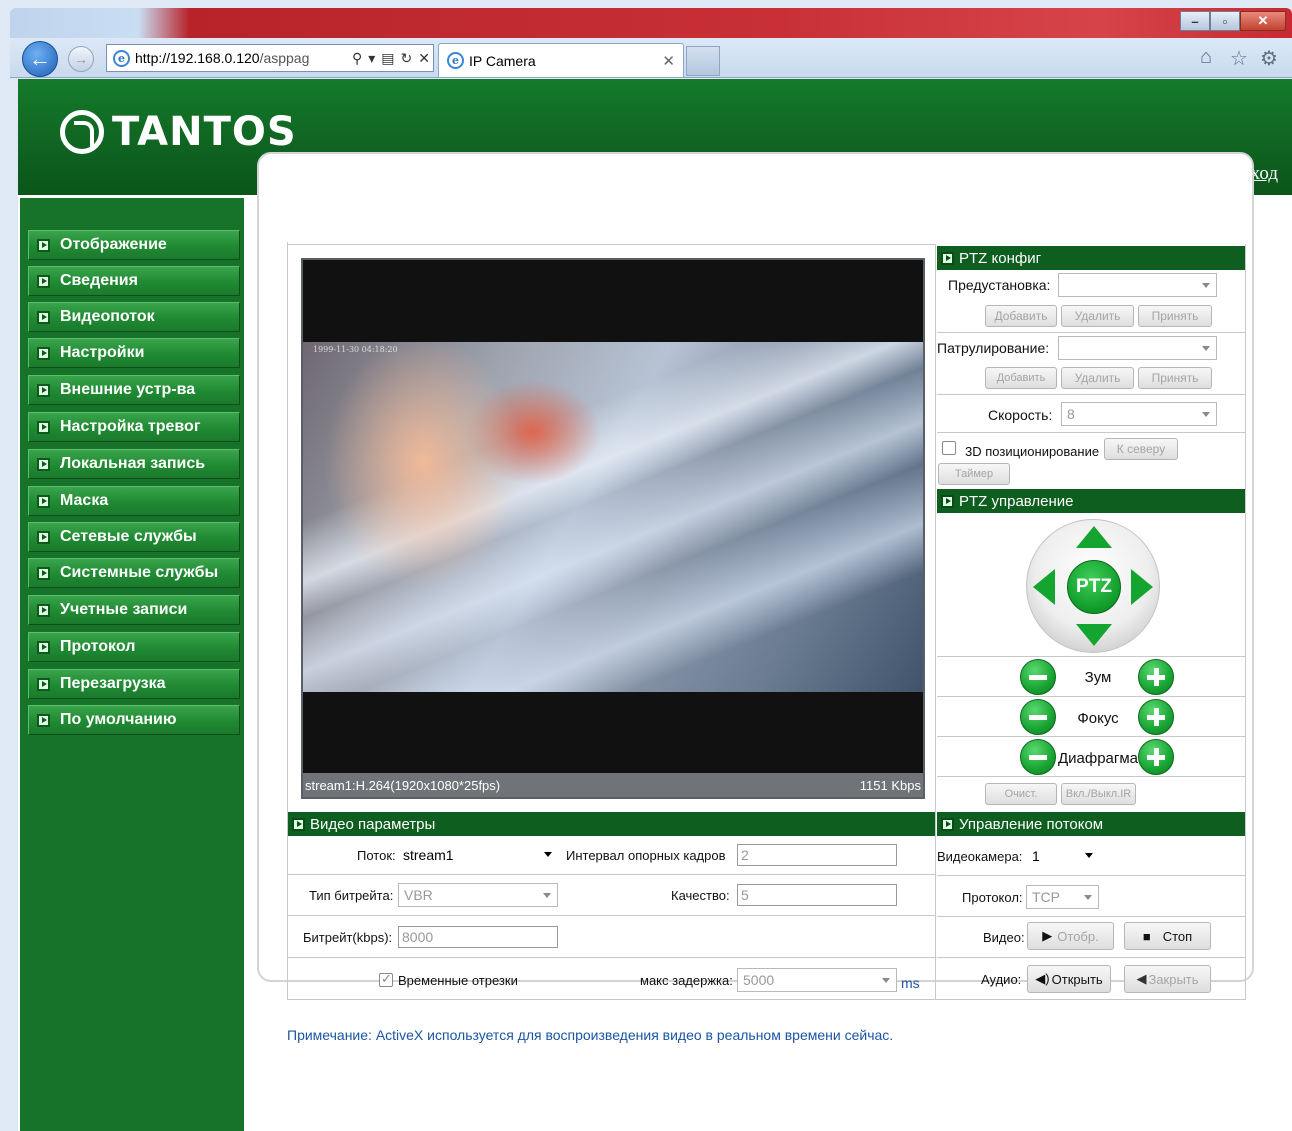 The height and width of the screenshot is (1131, 1292). I want to click on sidebar-item-mask: Маска, so click(134, 501).